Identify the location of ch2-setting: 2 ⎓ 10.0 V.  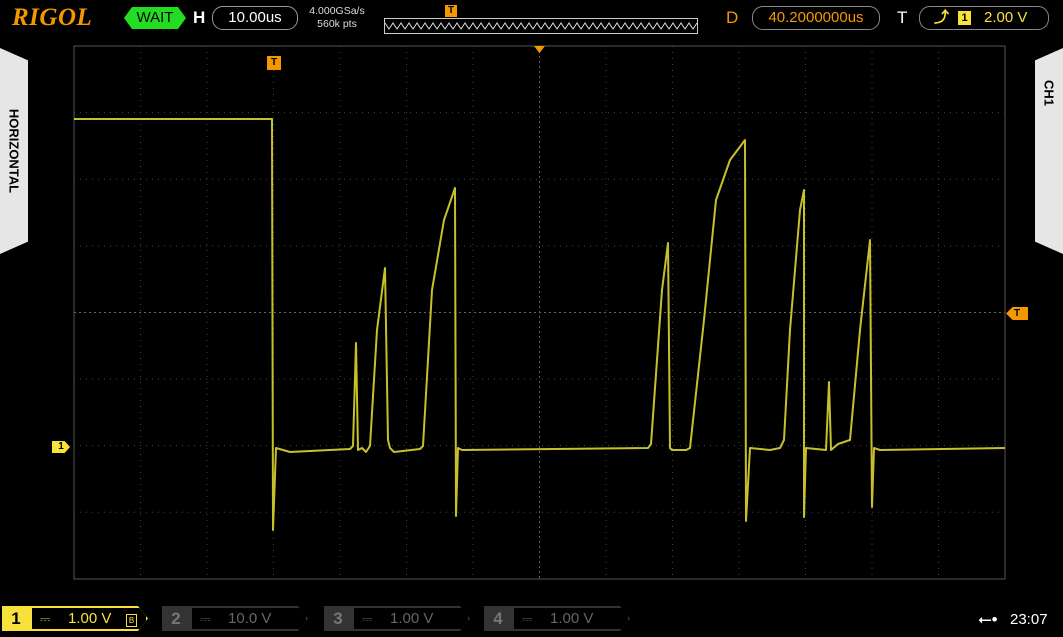
(235, 618).